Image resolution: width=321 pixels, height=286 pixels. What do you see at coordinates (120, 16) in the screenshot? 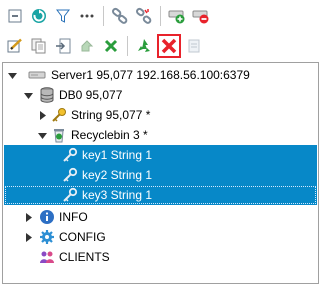
I see `link-icon` at bounding box center [120, 16].